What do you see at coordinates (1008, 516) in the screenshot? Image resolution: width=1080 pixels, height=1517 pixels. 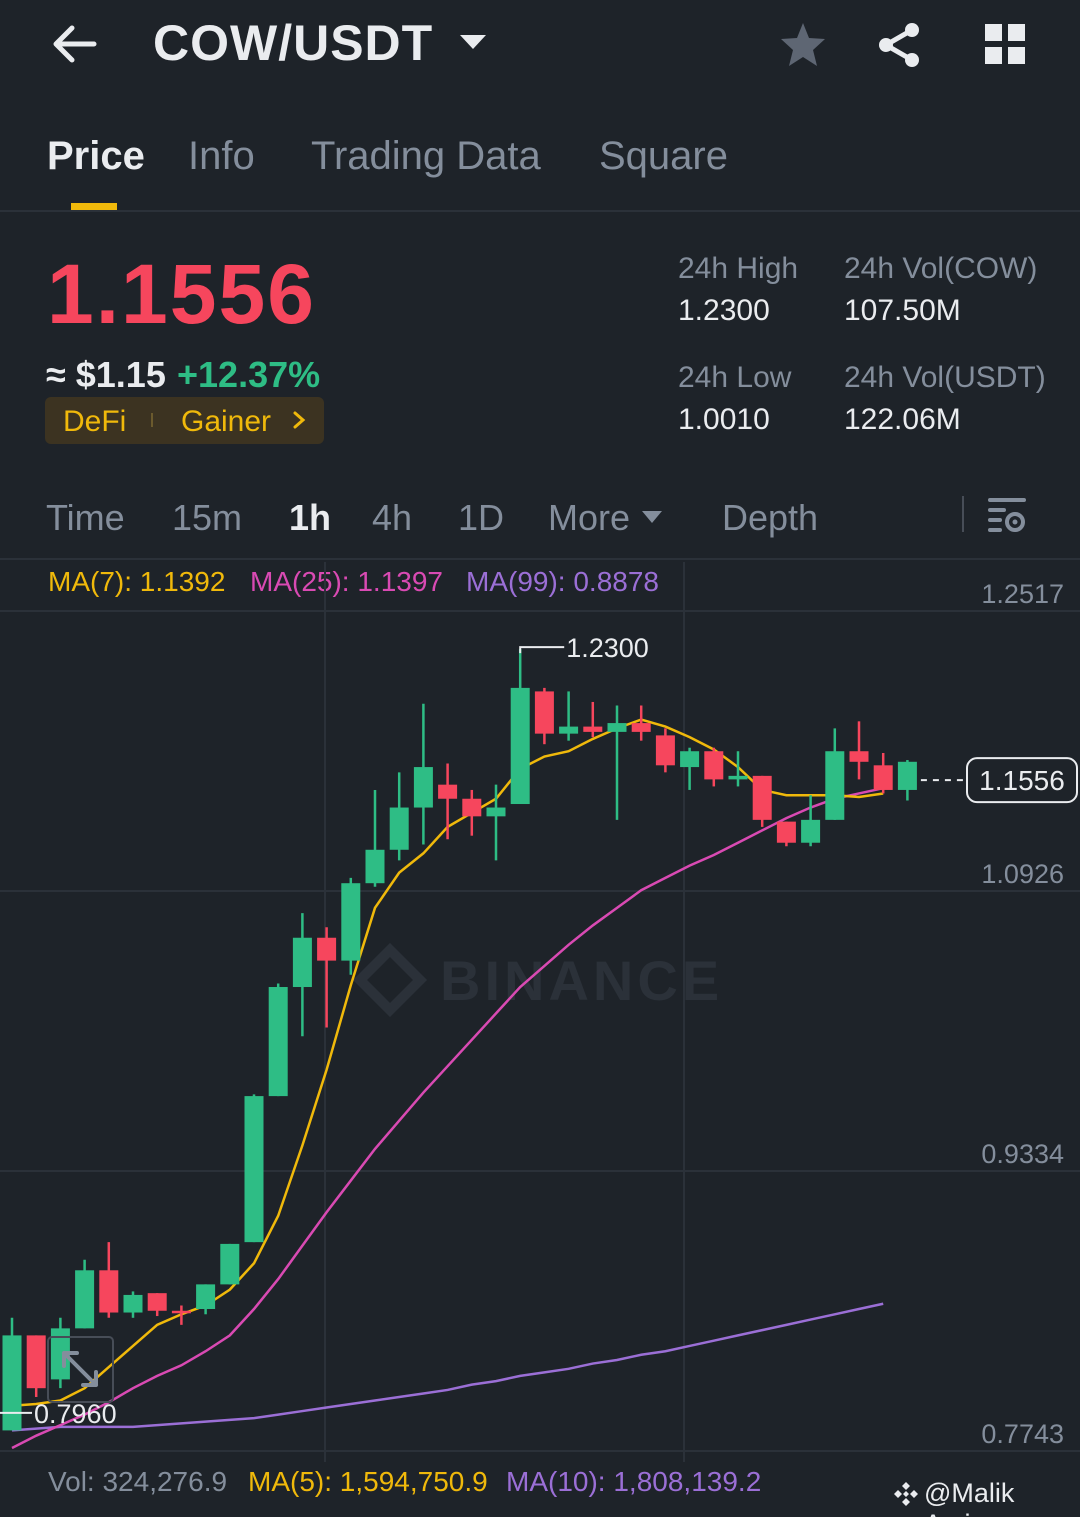 I see `chart-settings-icon` at bounding box center [1008, 516].